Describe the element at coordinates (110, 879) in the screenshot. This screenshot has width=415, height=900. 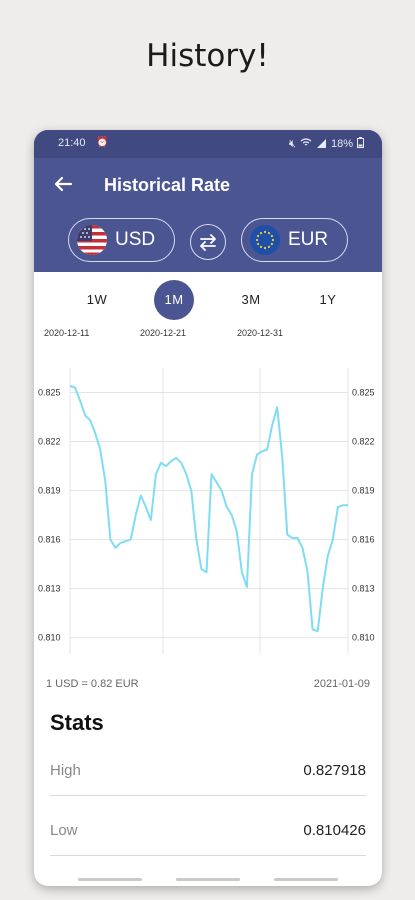
I see `nav-recents-indicator` at that location.